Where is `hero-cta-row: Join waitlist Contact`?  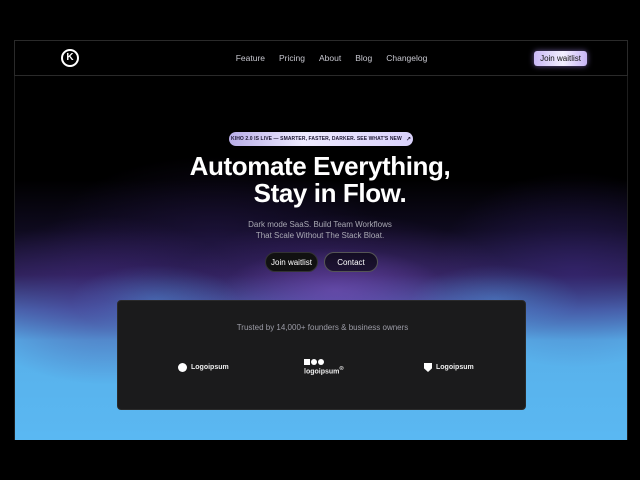
hero-cta-row: Join waitlist Contact is located at coordinates (321, 262).